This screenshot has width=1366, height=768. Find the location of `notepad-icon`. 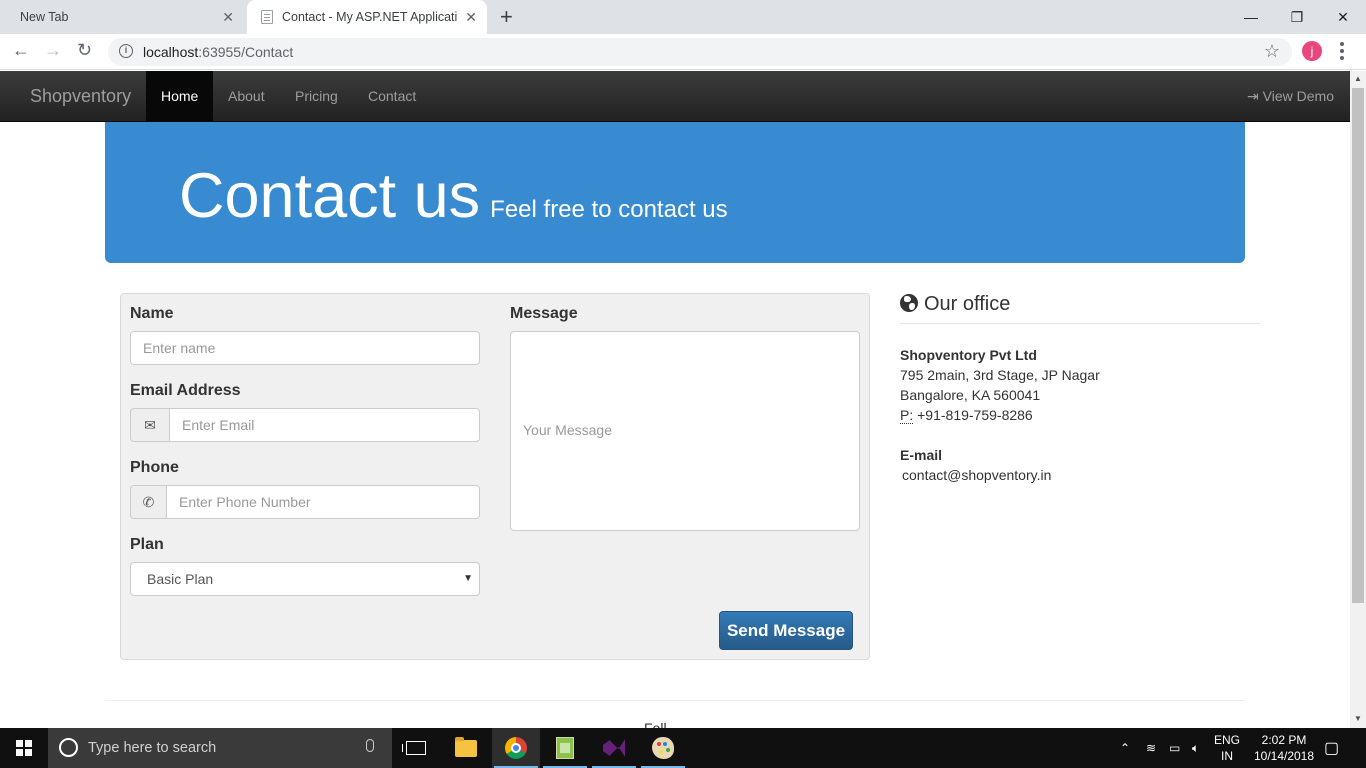

notepad-icon is located at coordinates (565, 748).